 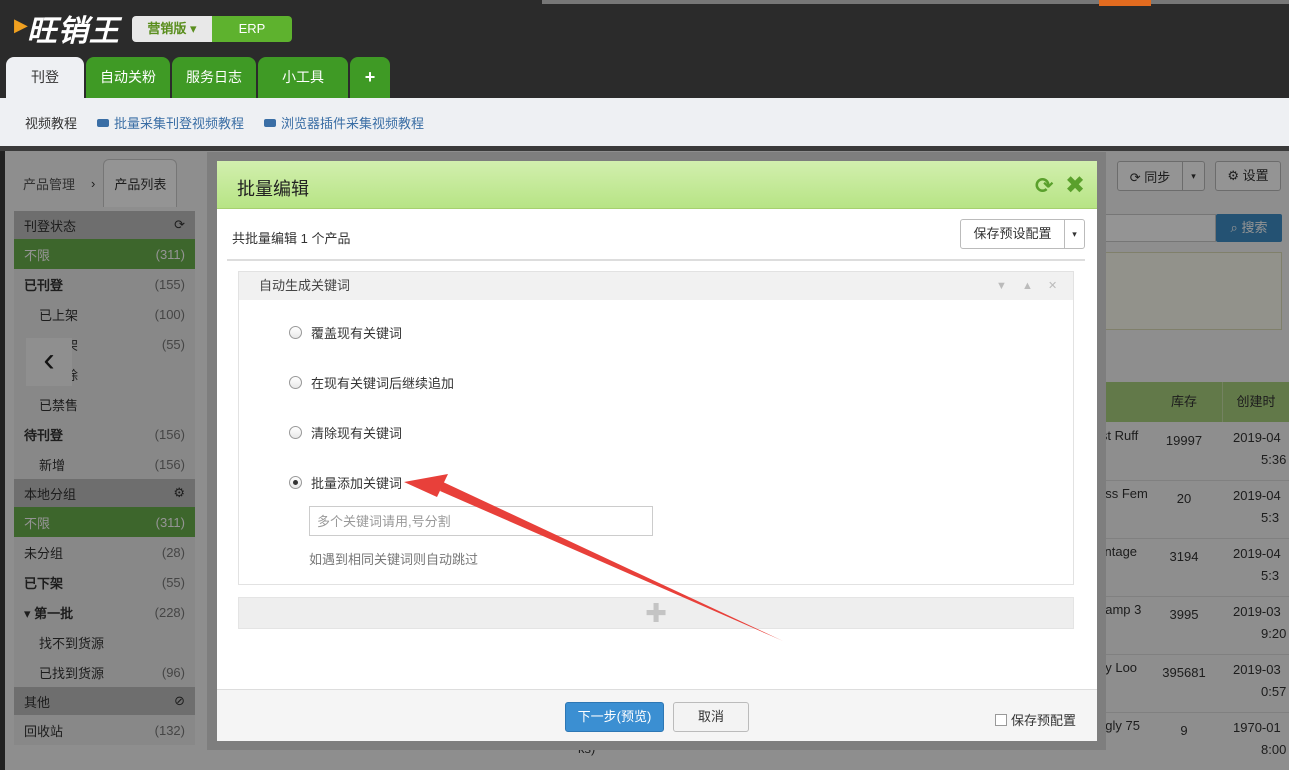 I want to click on main-tabs: 刊登 自动关粉 服务日志 小工具 +, so click(x=198, y=77).